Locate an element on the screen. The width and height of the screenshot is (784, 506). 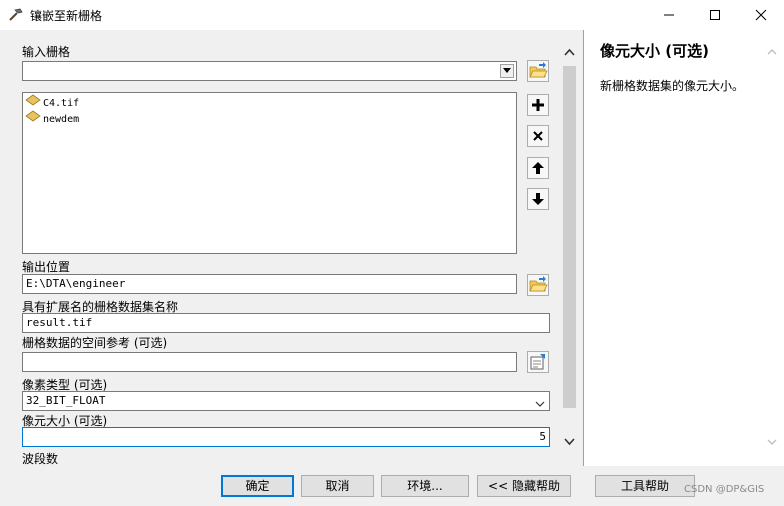
arrow-down-icon is located at coordinates (538, 199).